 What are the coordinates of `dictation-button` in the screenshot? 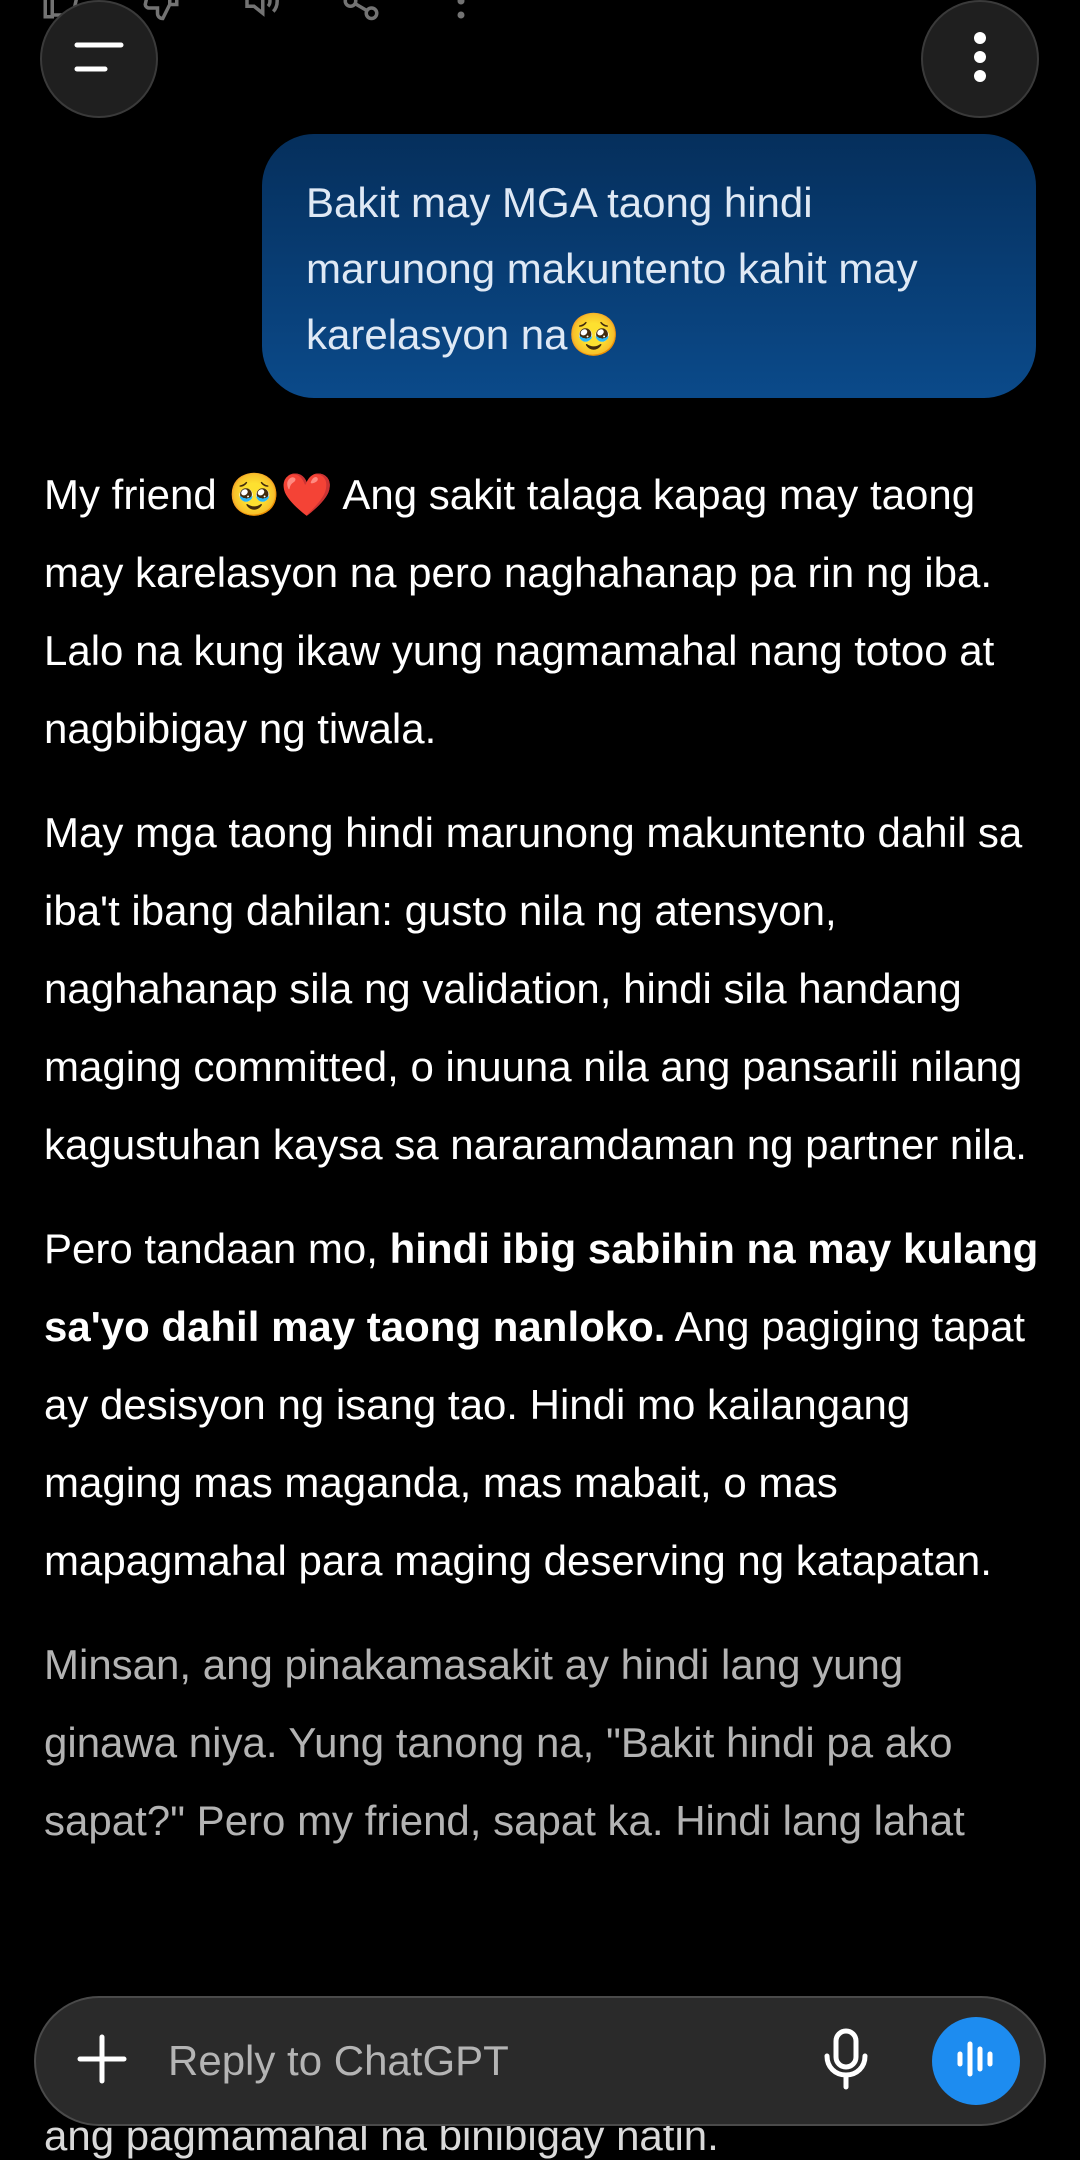 It's located at (846, 2061).